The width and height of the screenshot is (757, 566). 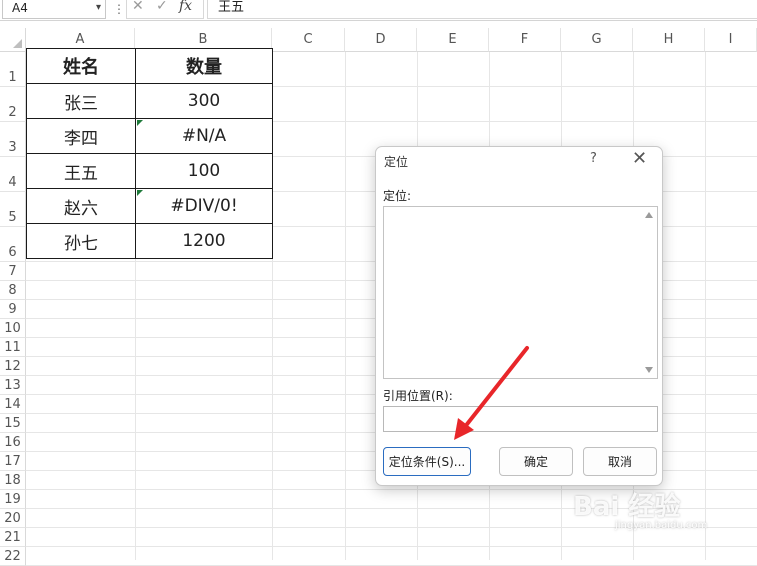 What do you see at coordinates (627, 507) in the screenshot?
I see `watermark-logo: Bai 经验` at bounding box center [627, 507].